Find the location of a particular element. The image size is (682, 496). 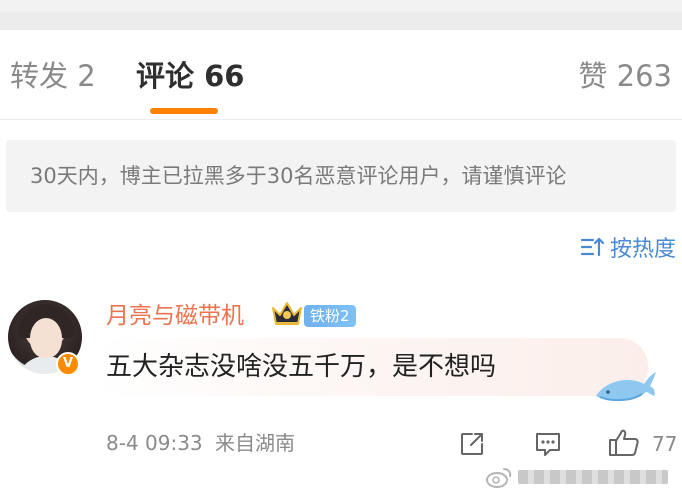

crown-icon is located at coordinates (287, 313).